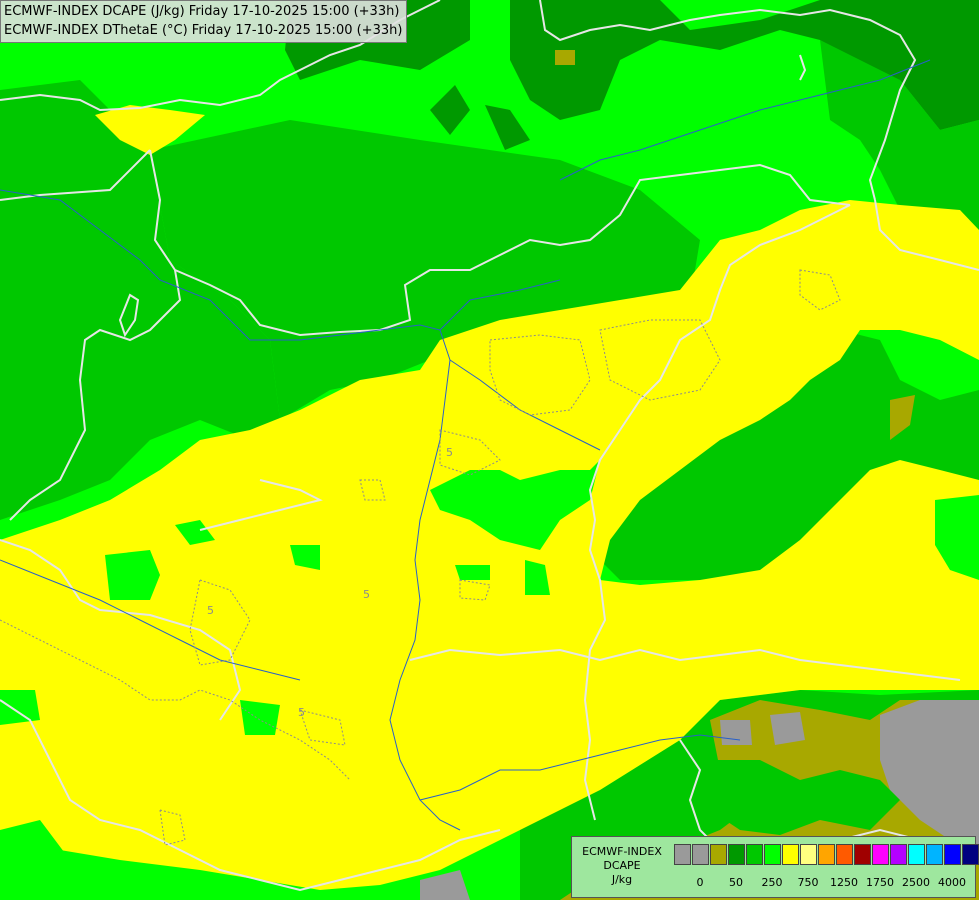 The width and height of the screenshot is (979, 900). I want to click on legend-tick-label: 4000, so click(952, 882).